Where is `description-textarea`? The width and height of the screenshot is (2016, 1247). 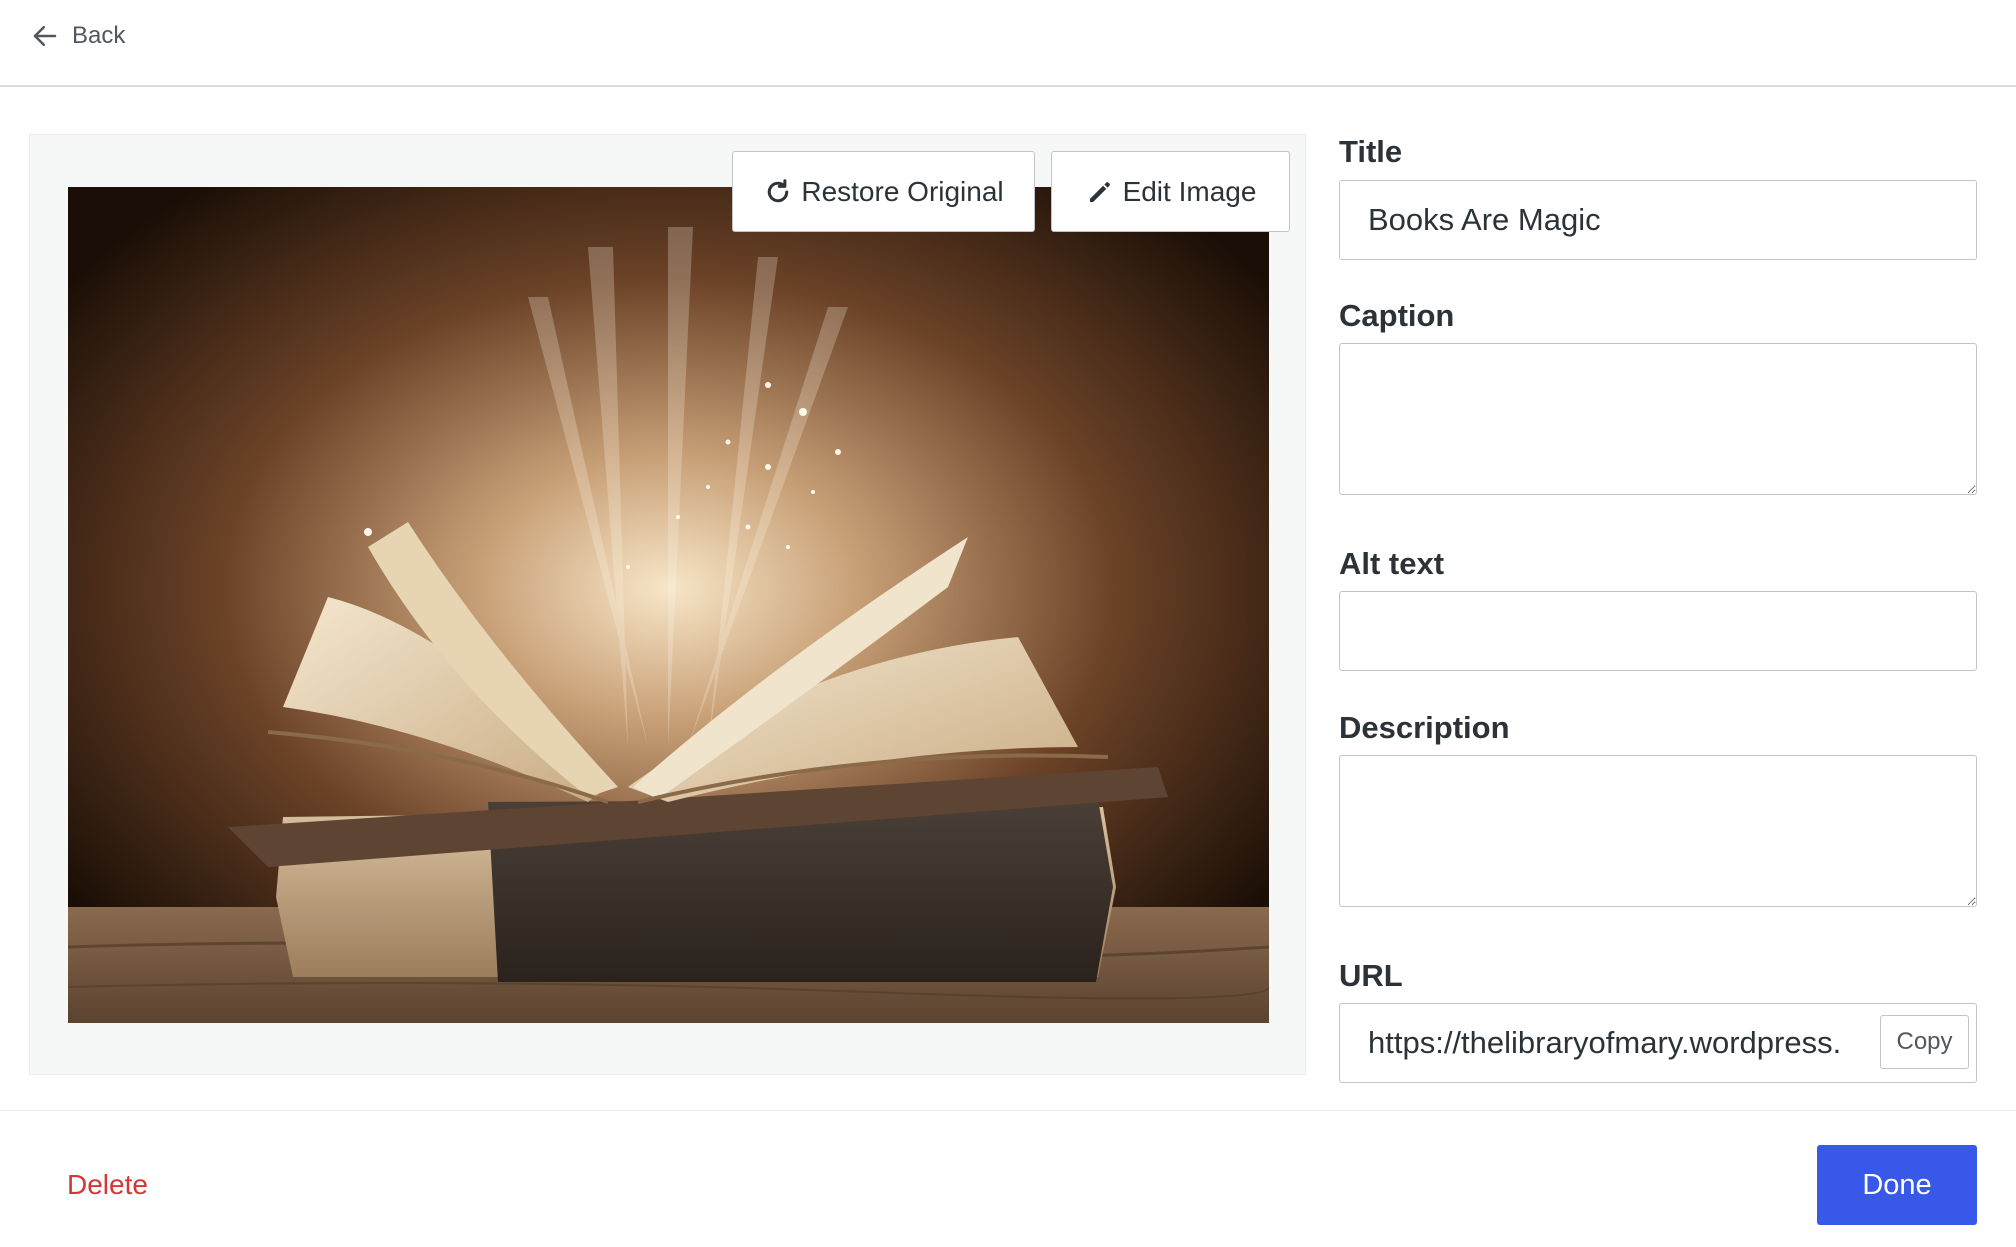 description-textarea is located at coordinates (1658, 831).